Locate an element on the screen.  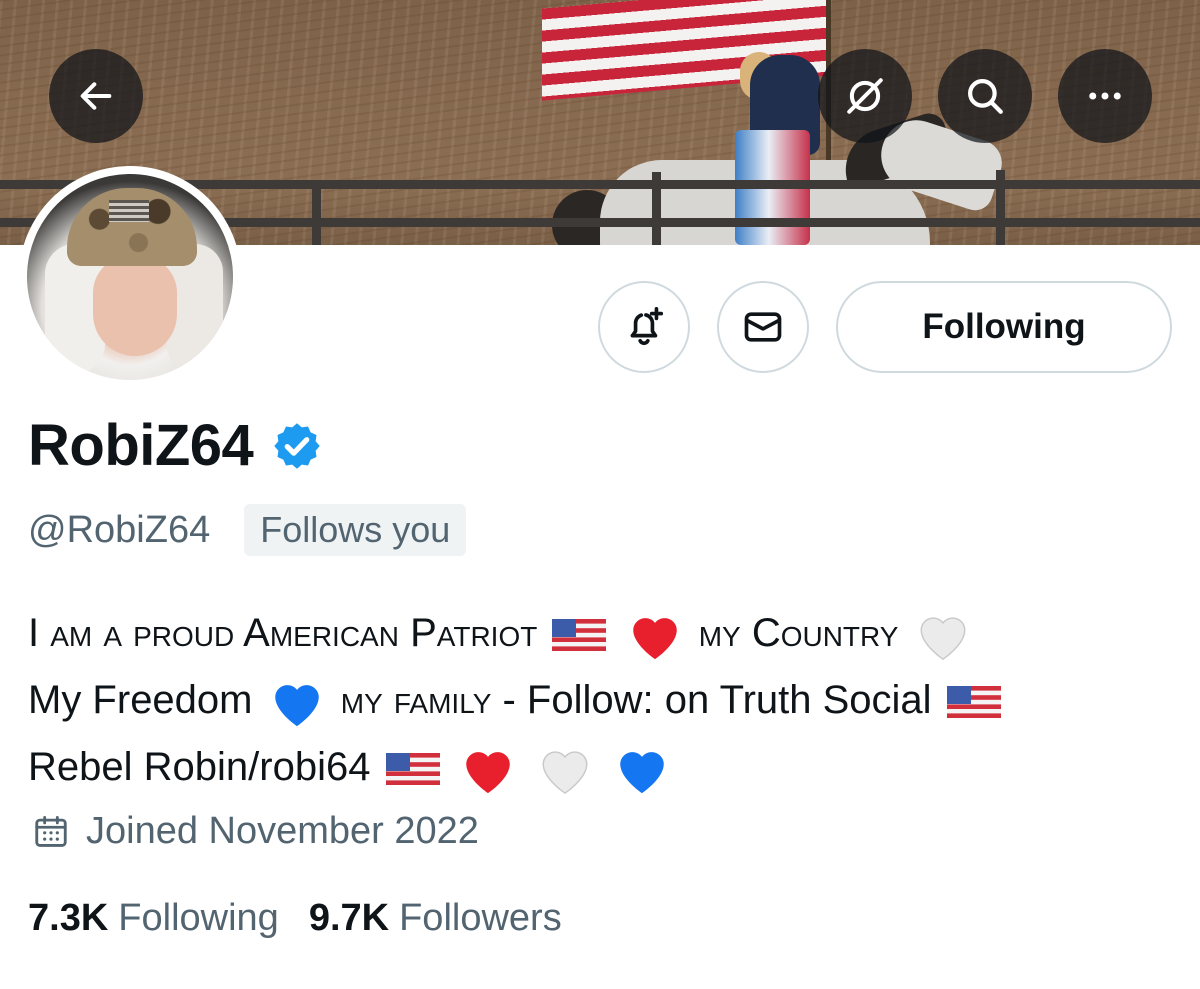
grok-icon is located at coordinates (865, 96).